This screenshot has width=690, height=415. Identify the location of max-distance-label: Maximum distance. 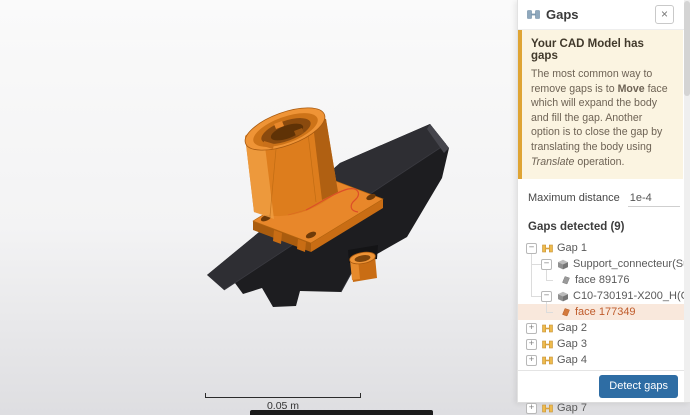
(574, 198).